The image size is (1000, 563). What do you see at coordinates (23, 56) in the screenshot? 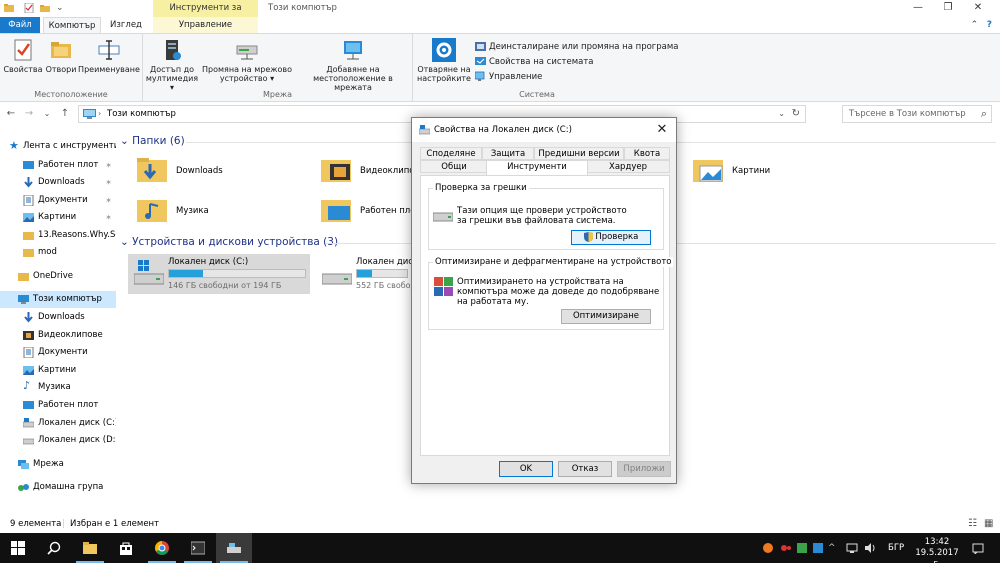
I see `properties-button: Свойства` at bounding box center [23, 56].